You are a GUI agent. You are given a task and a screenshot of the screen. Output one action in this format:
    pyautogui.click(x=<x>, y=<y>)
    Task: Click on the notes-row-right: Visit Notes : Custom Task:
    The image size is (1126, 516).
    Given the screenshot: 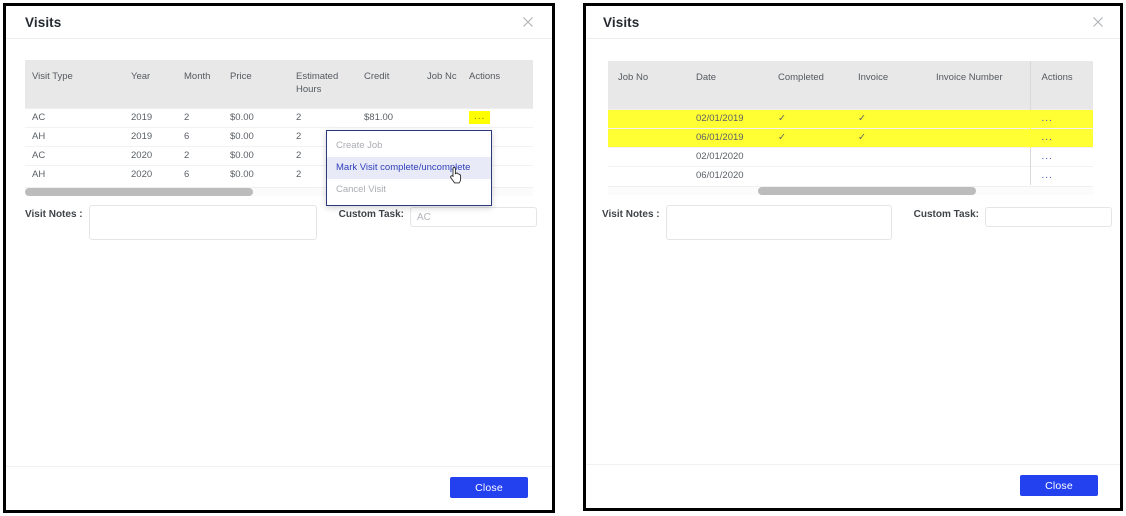 What is the action you would take?
    pyautogui.click(x=857, y=222)
    